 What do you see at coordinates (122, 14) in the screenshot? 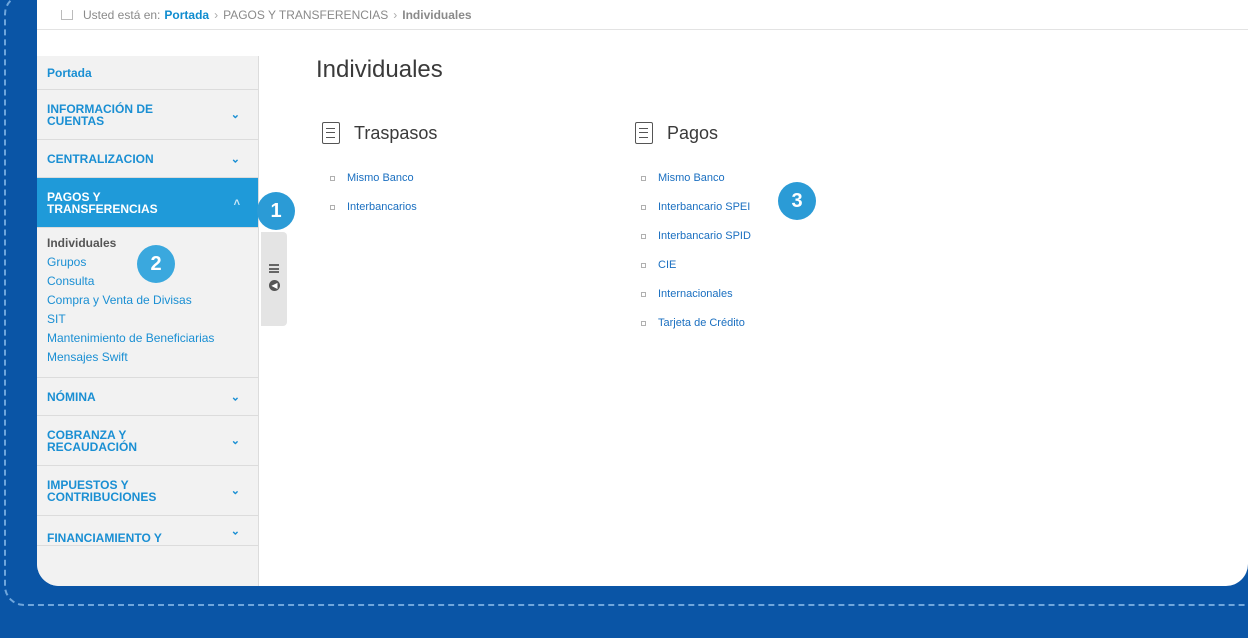
I see `breadcrumb-prefix: Usted está en:` at bounding box center [122, 14].